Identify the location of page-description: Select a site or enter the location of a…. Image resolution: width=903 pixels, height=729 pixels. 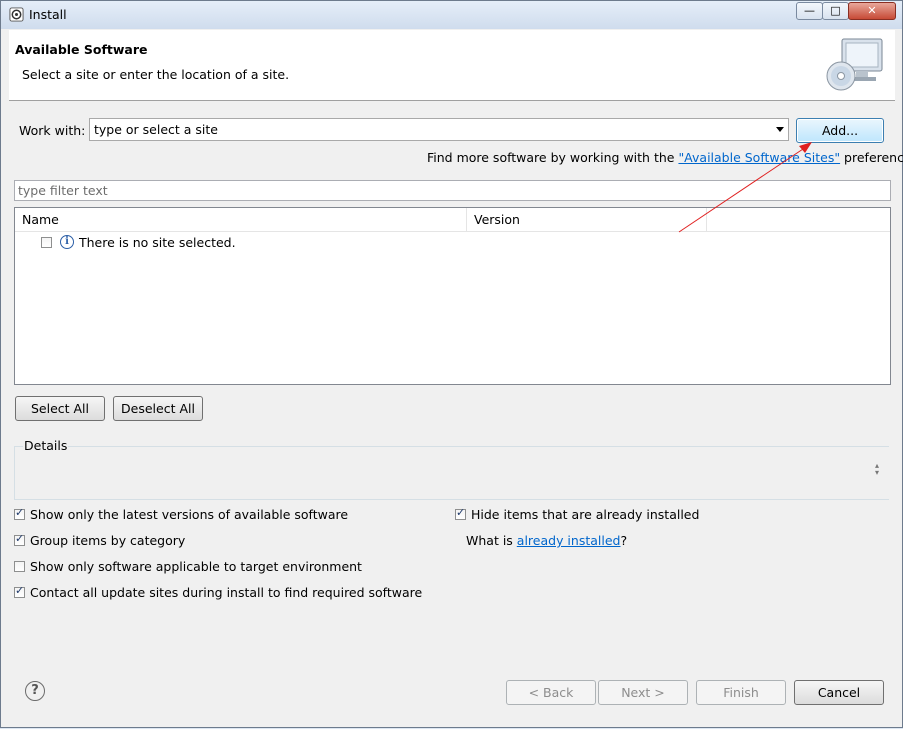
(156, 74).